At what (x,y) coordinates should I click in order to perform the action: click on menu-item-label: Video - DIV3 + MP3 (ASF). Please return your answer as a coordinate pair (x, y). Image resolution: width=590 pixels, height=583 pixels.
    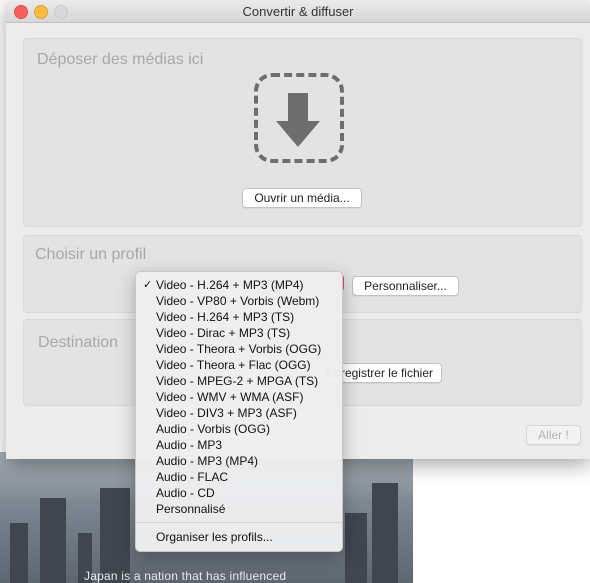
    Looking at the image, I should click on (226, 413).